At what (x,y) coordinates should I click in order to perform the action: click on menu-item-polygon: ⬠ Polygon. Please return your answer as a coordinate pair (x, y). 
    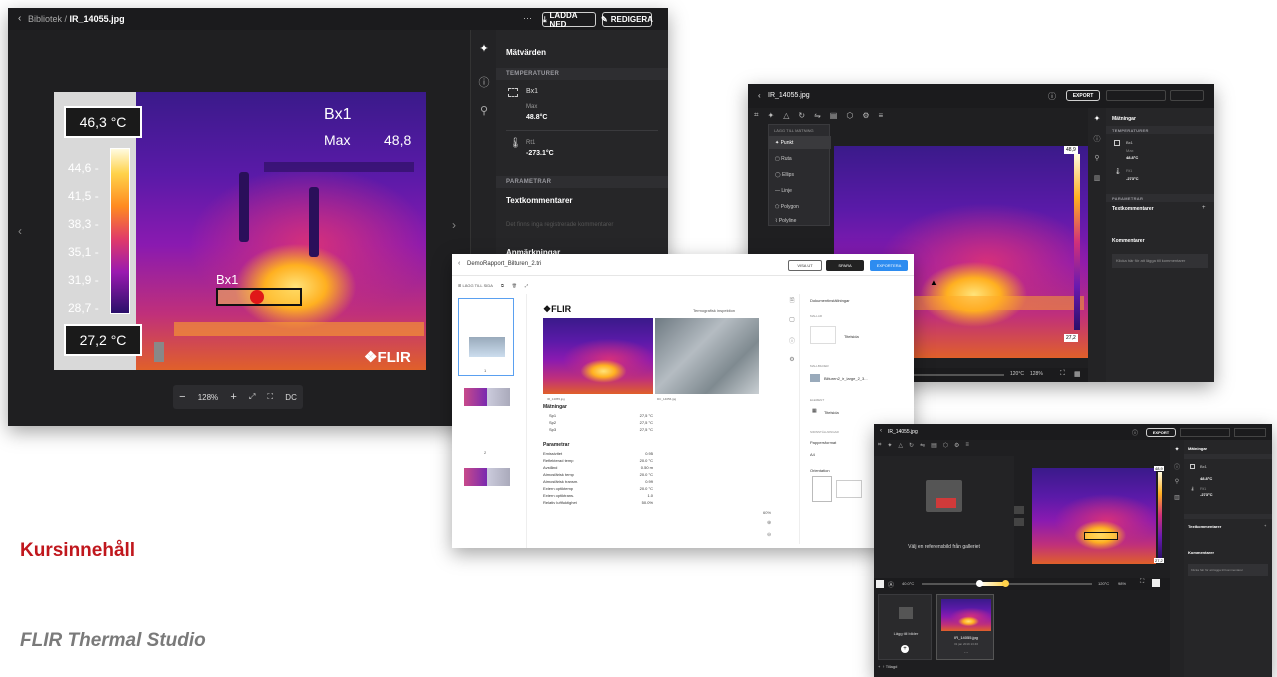
    Looking at the image, I should click on (800, 206).